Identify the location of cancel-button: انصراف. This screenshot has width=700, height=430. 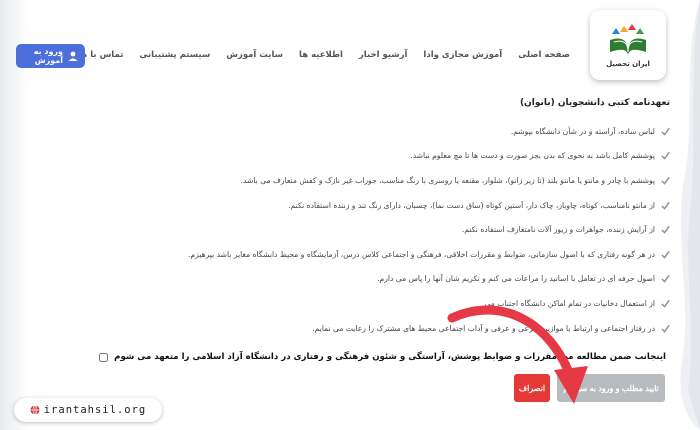
(532, 388).